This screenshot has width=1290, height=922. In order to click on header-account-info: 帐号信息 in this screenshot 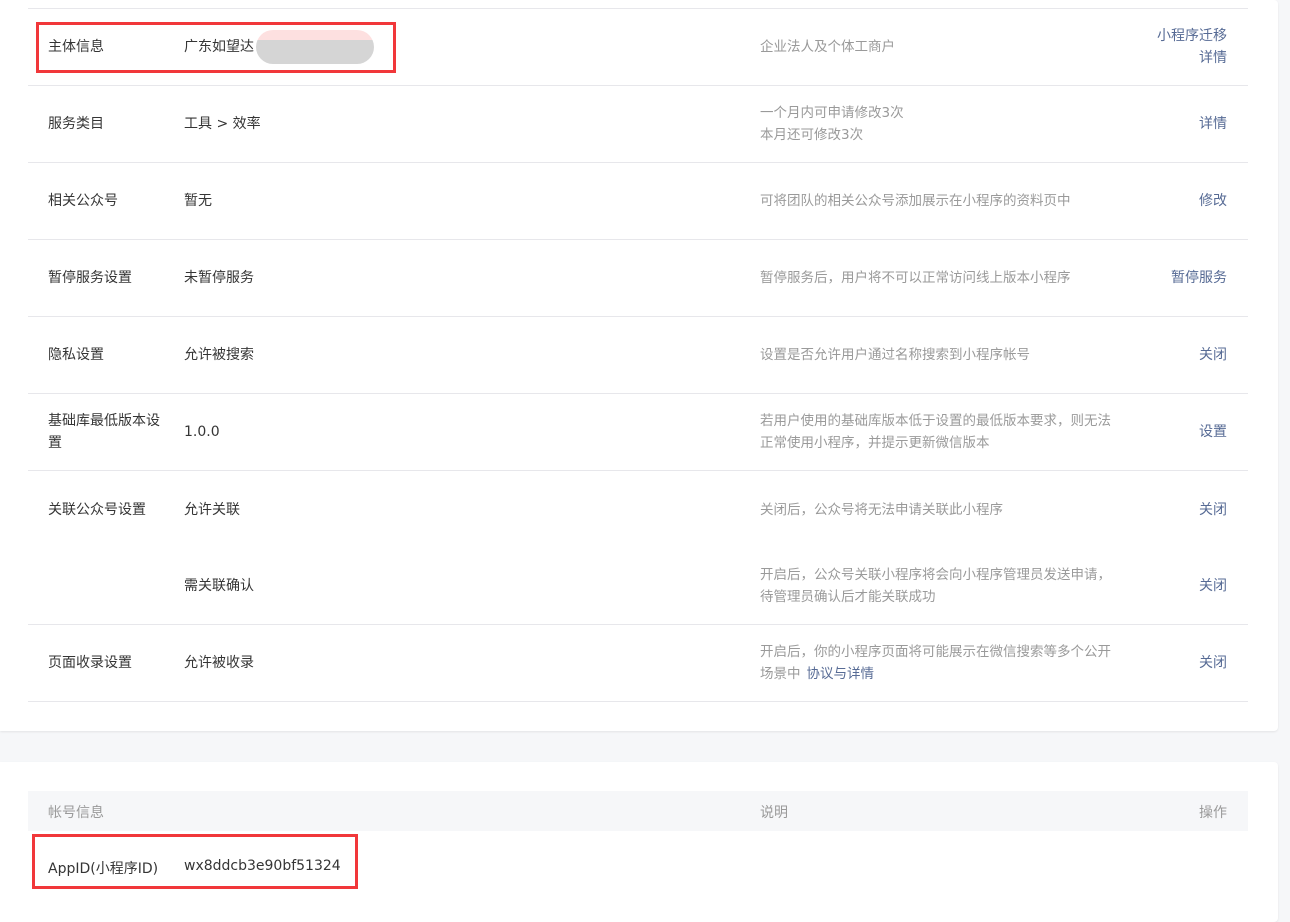, I will do `click(76, 813)`.